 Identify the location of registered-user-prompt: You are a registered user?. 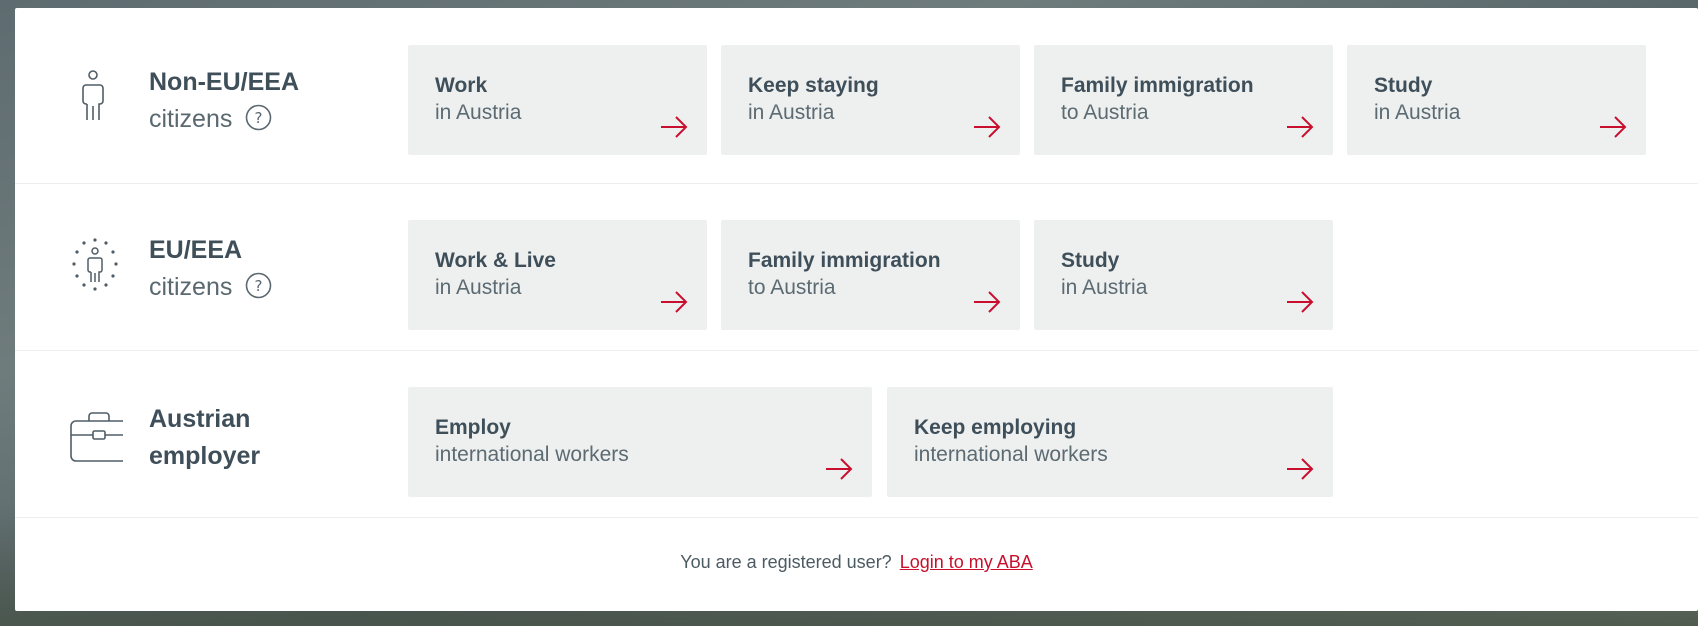
(786, 562).